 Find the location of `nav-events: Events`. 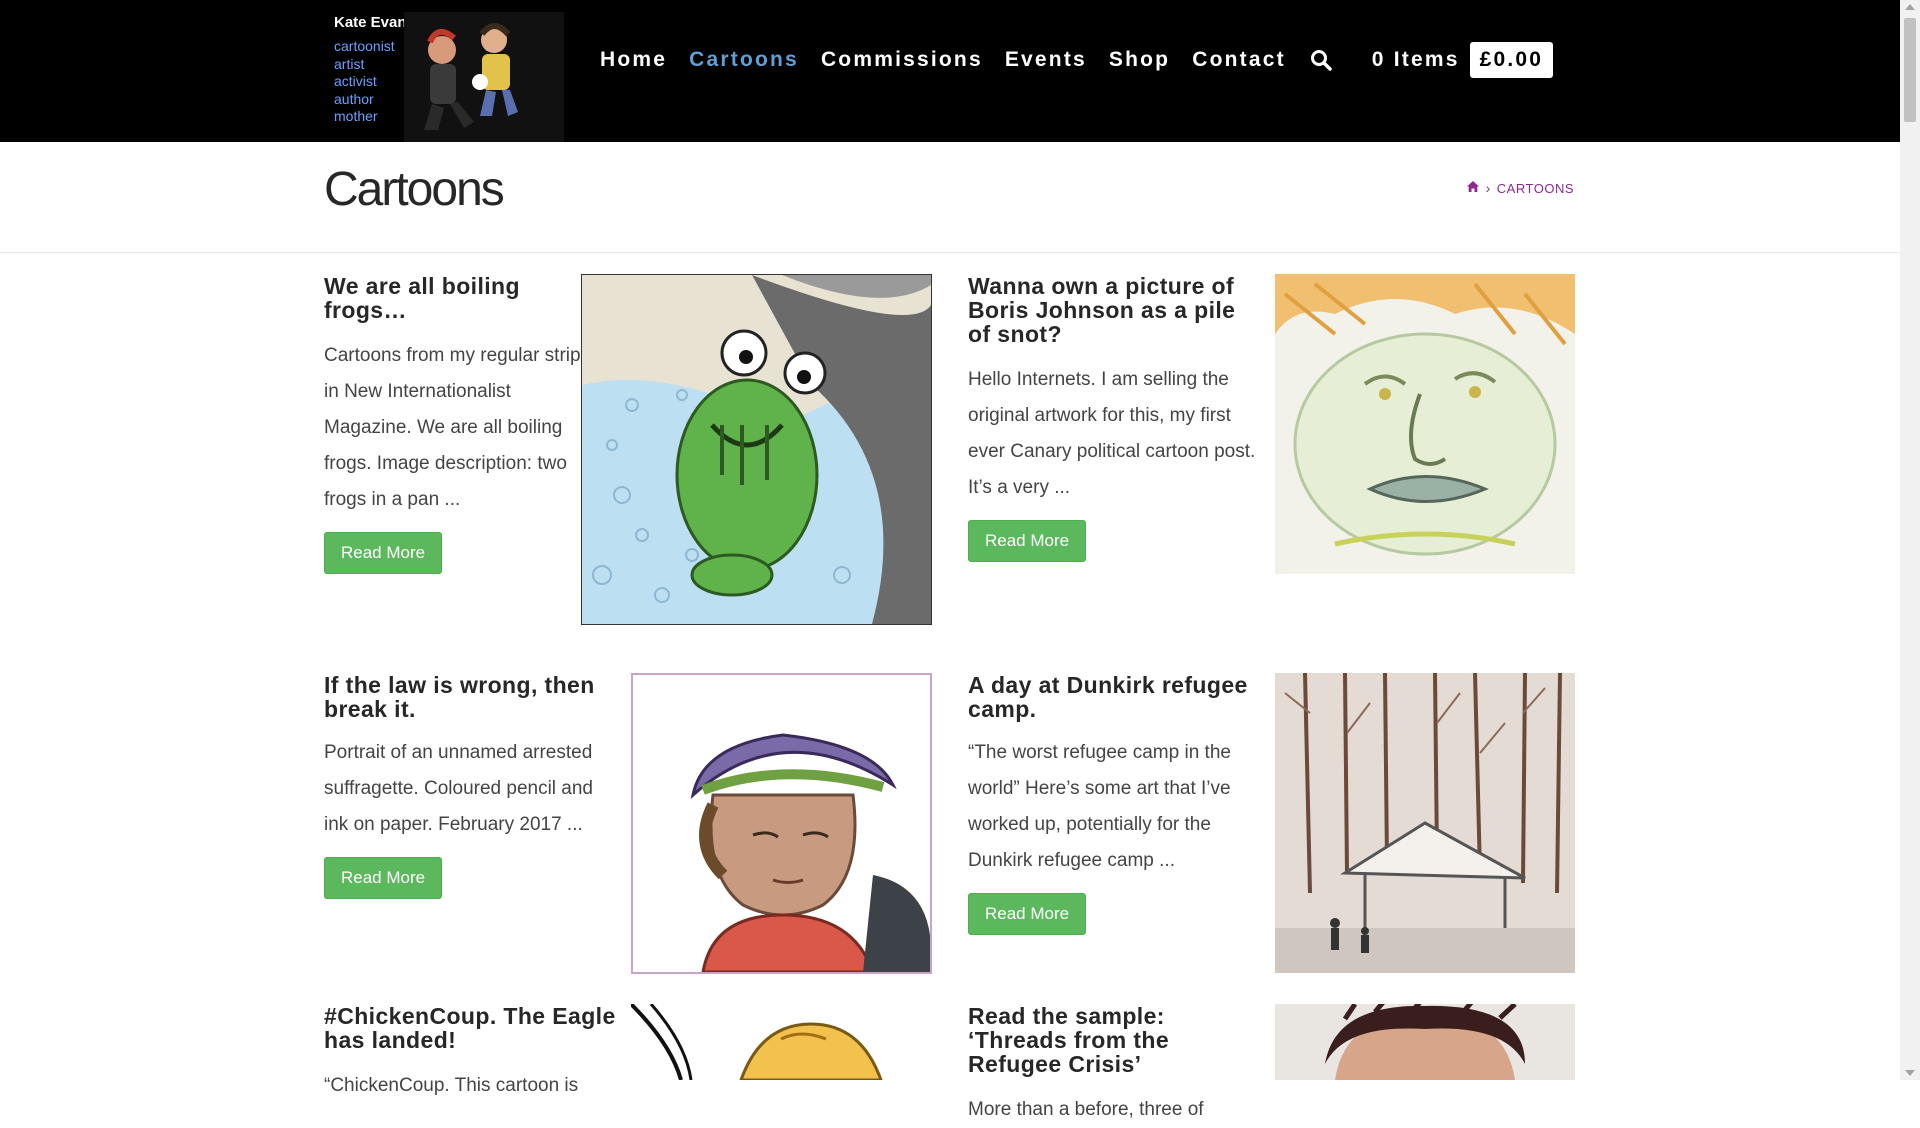

nav-events: Events is located at coordinates (1046, 60).